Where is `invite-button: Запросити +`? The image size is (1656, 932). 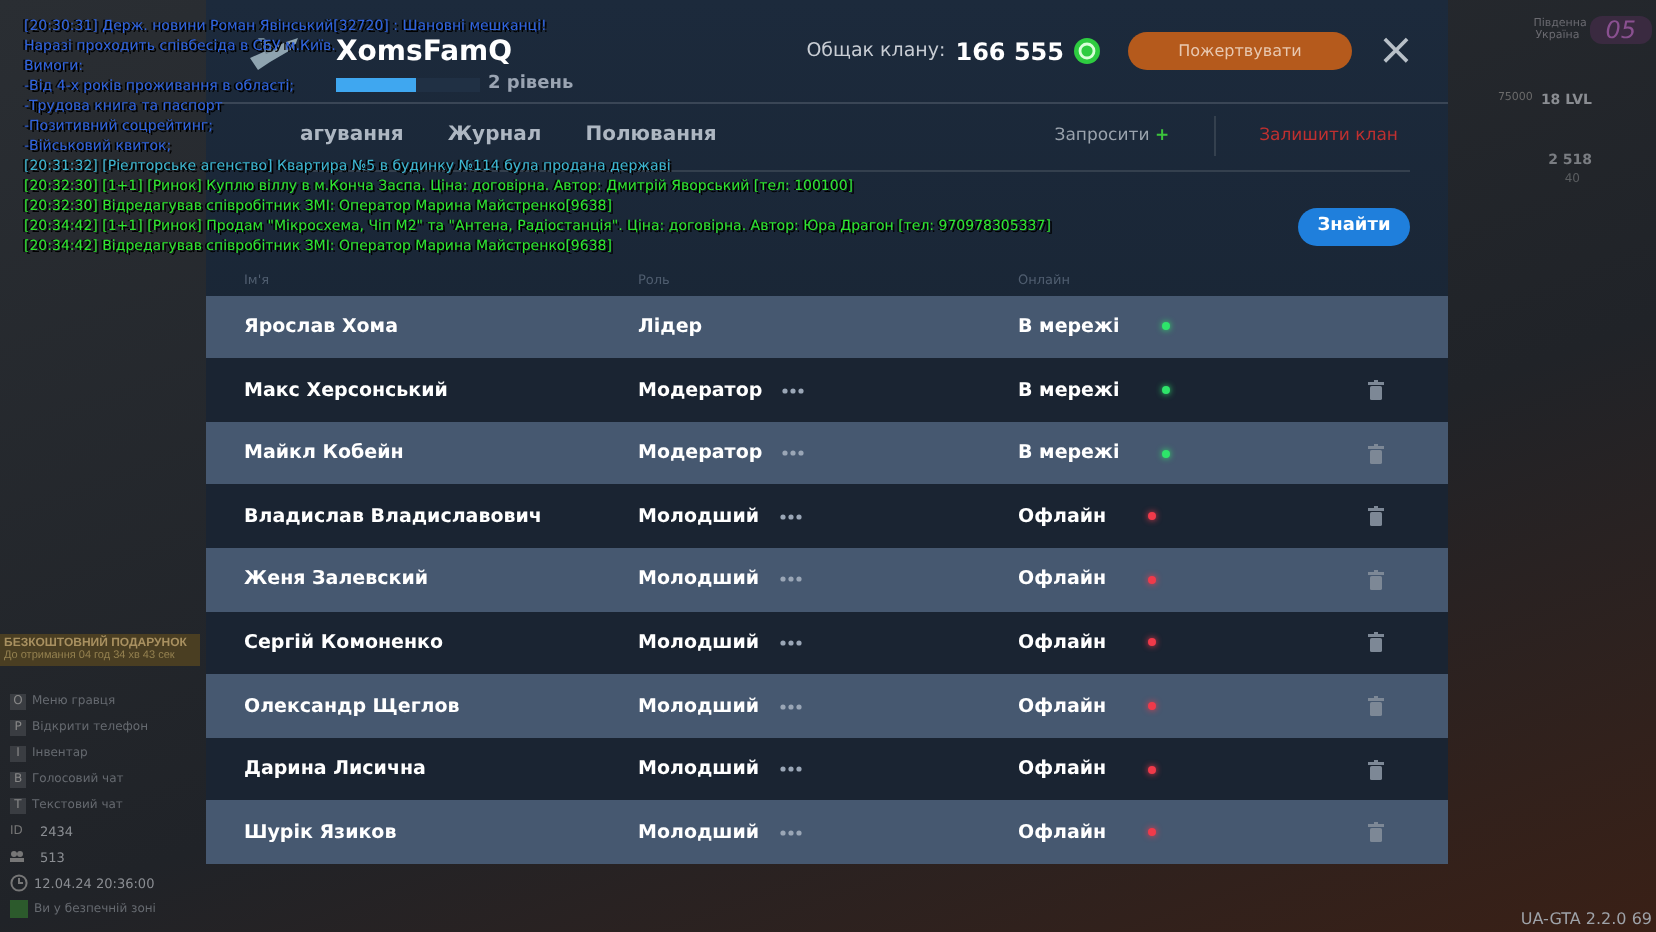 invite-button: Запросити + is located at coordinates (1112, 136).